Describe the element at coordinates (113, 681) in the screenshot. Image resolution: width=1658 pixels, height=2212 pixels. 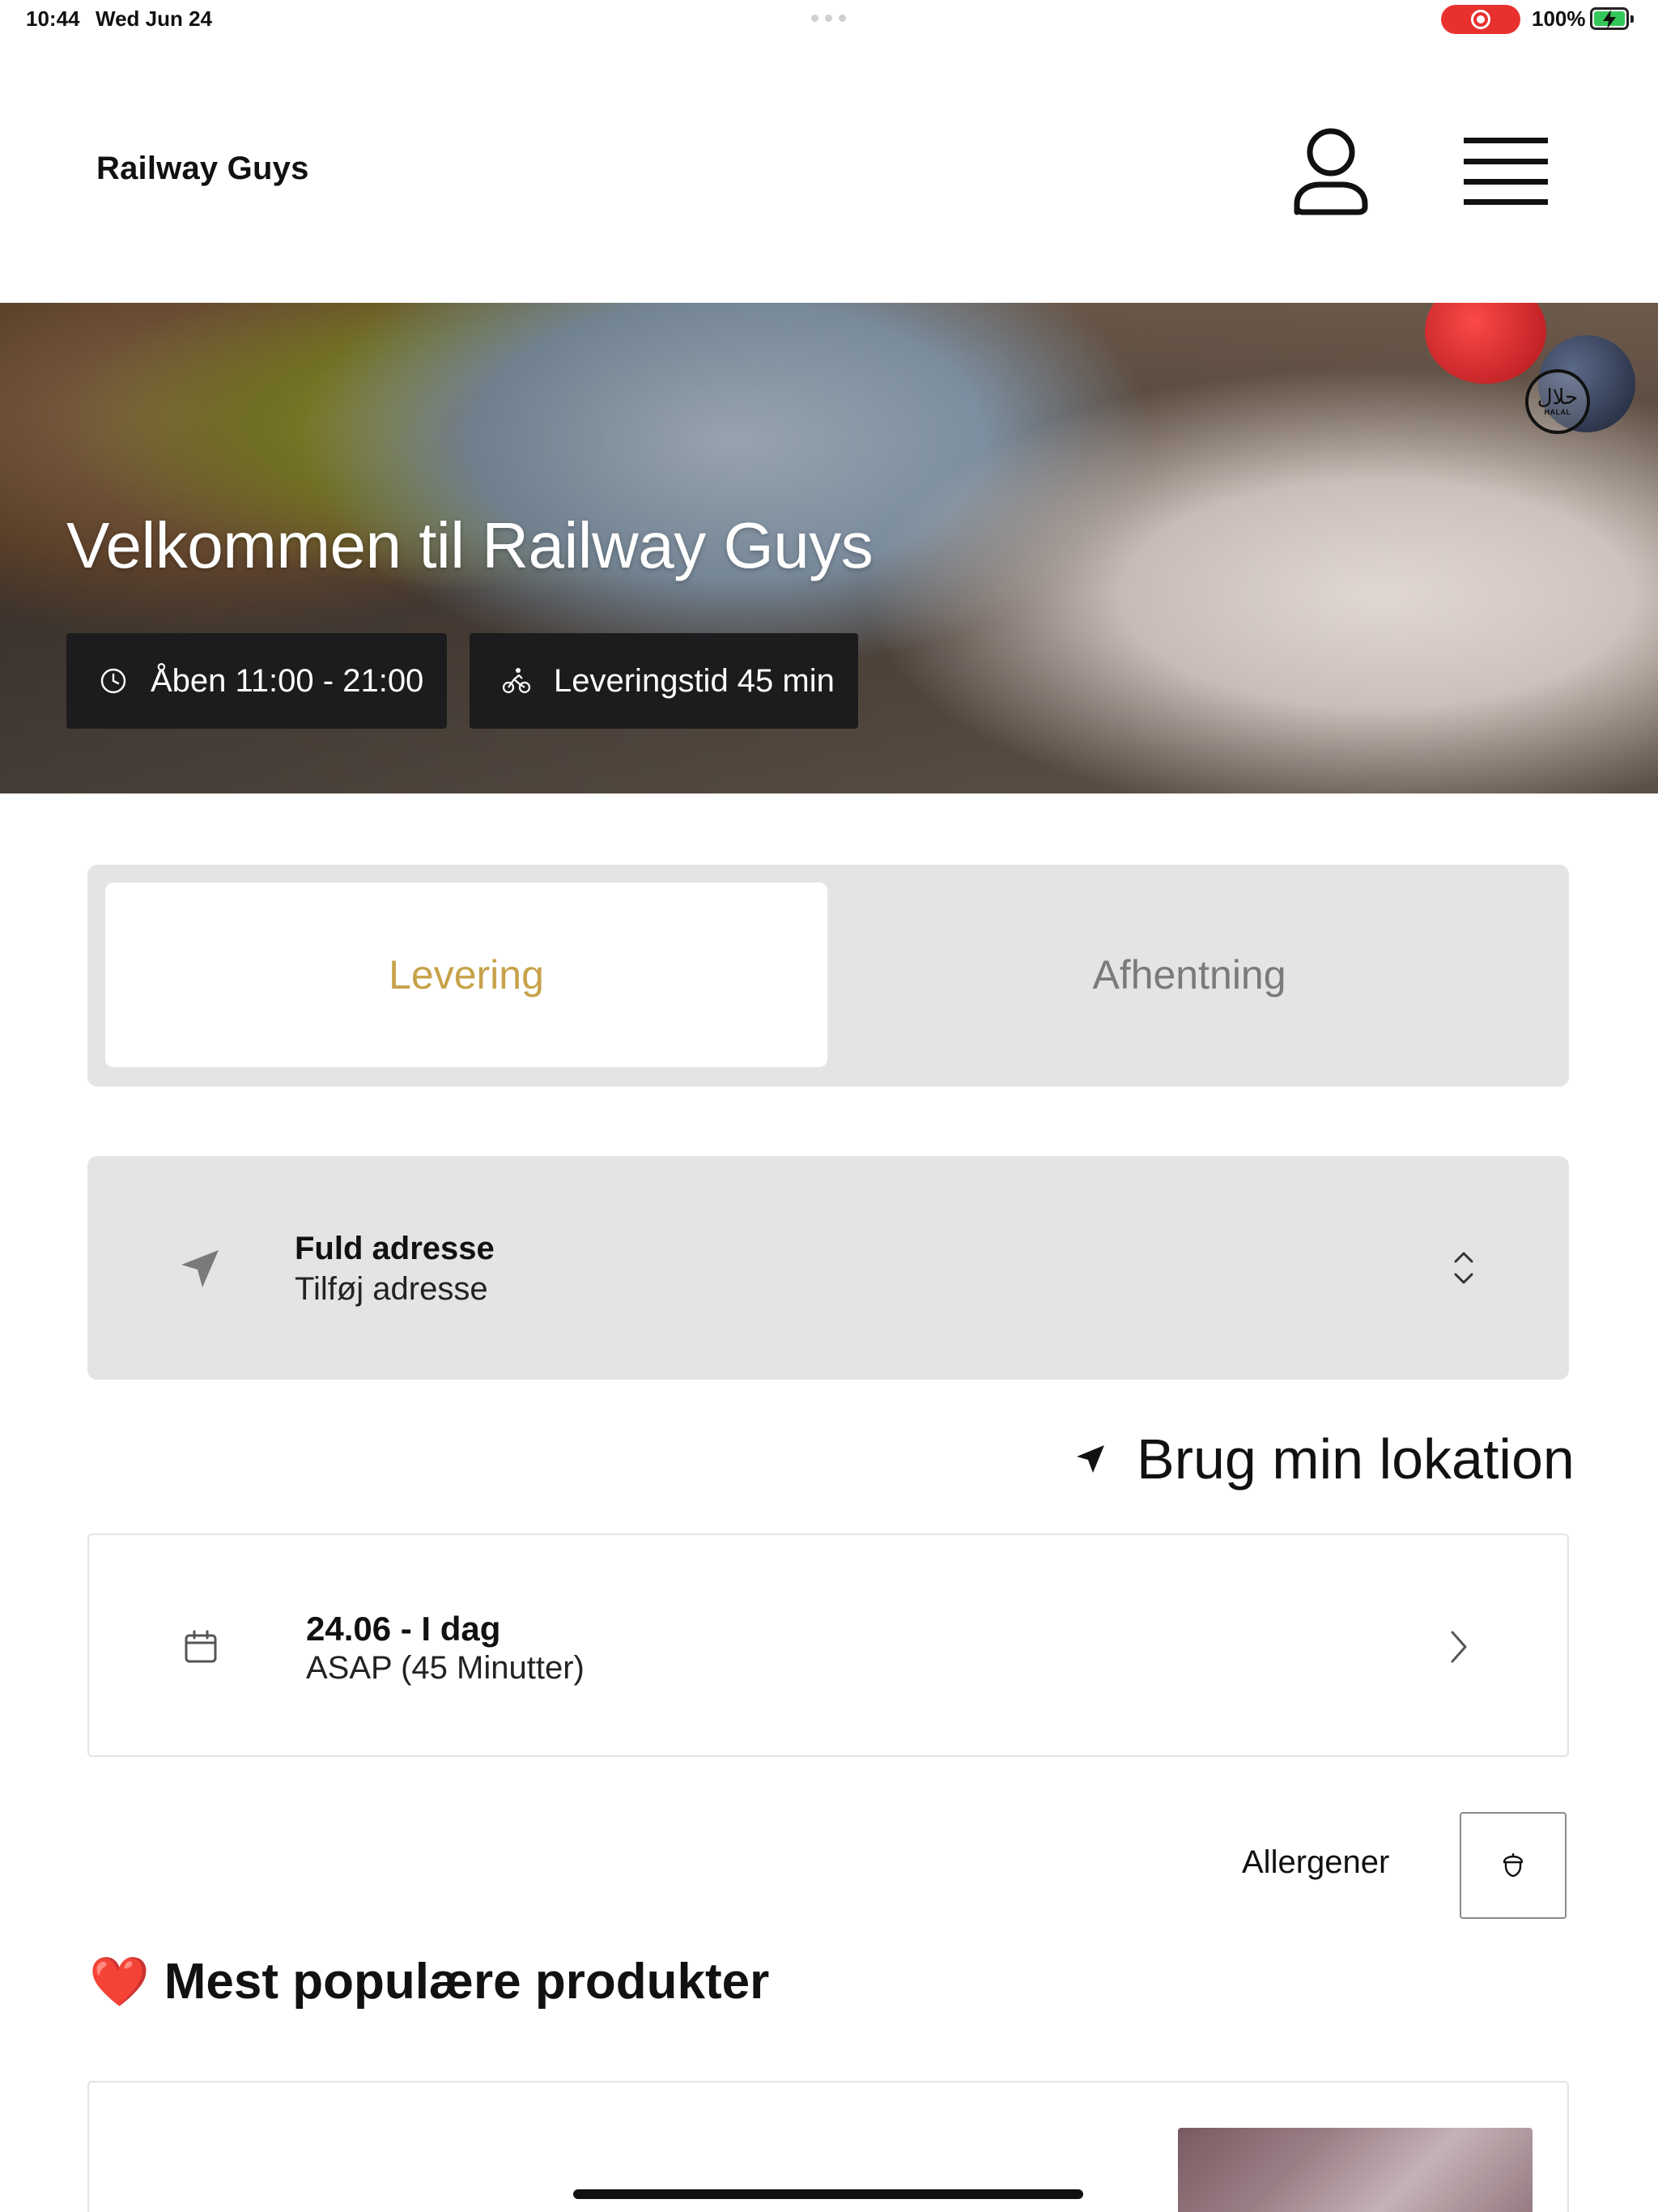
I see `clock-icon` at that location.